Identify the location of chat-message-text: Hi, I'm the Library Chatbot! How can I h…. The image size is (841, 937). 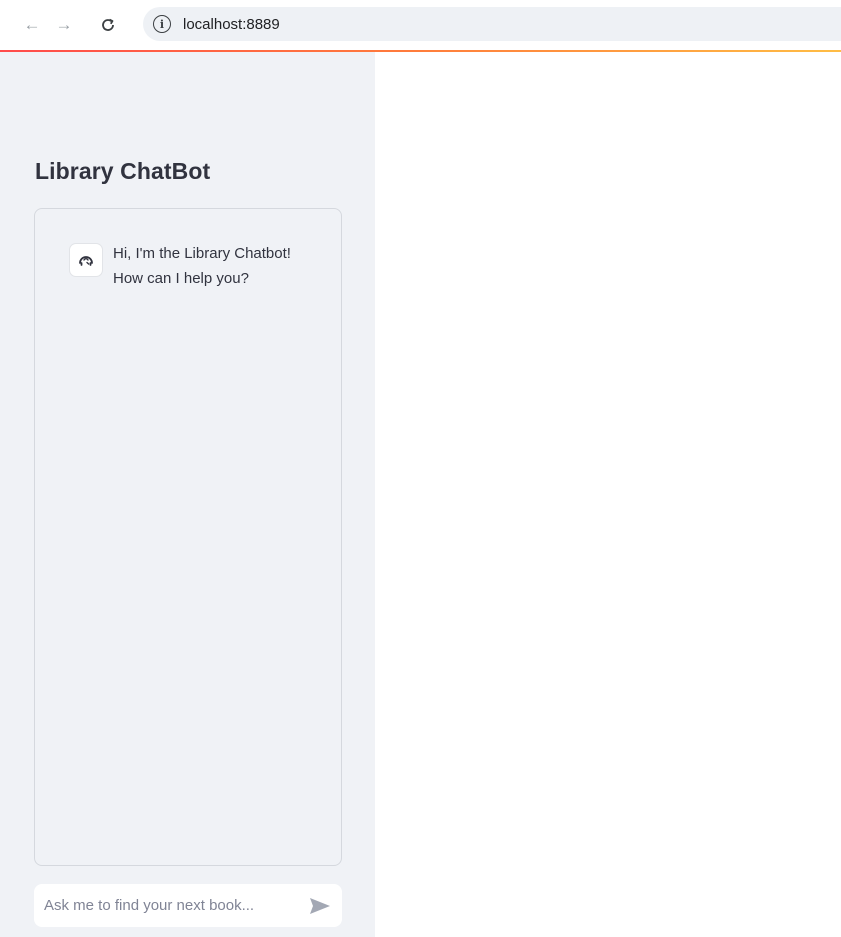
(202, 266).